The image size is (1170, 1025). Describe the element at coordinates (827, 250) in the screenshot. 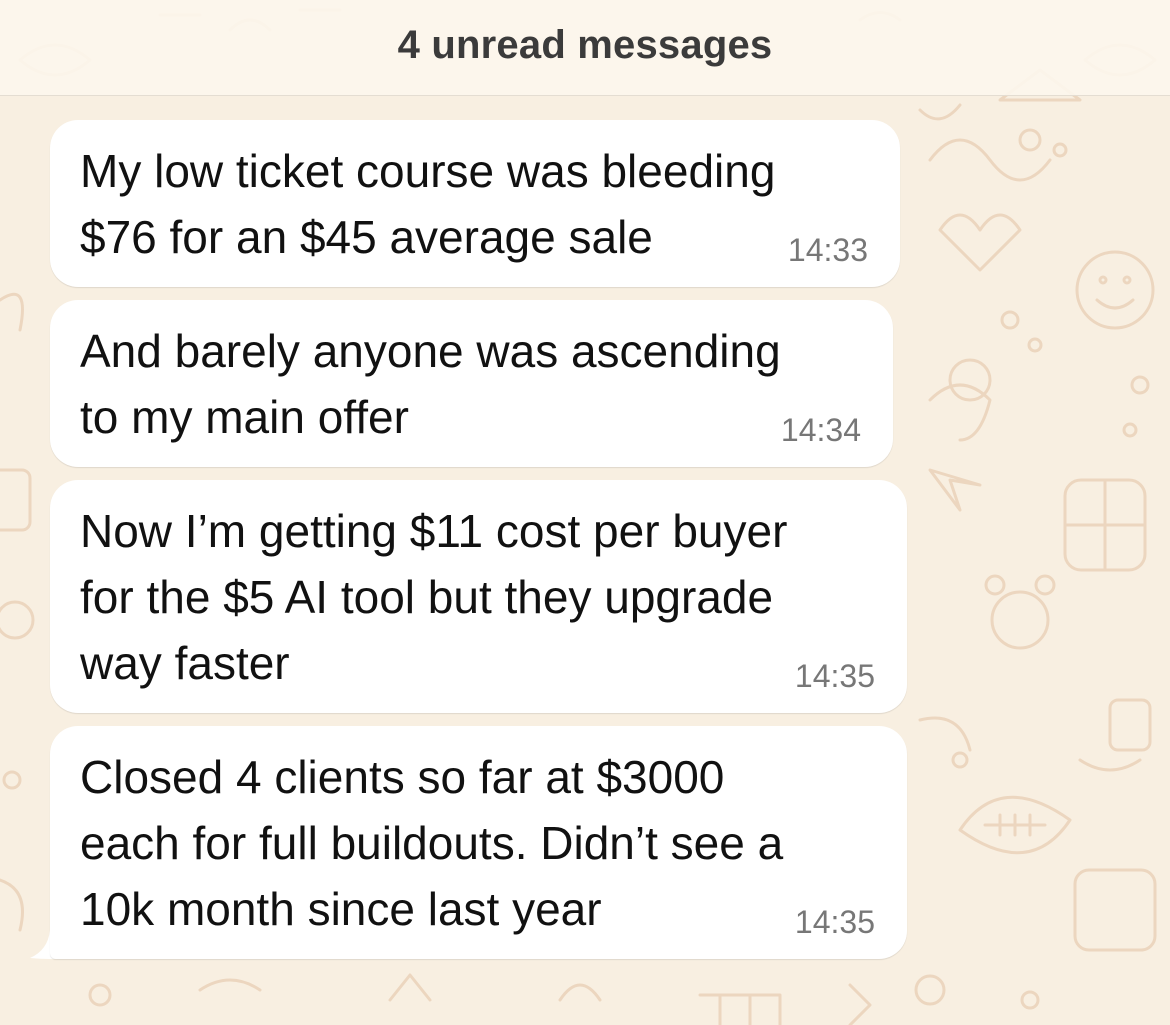

I see `message-timestamp: 14:33` at that location.